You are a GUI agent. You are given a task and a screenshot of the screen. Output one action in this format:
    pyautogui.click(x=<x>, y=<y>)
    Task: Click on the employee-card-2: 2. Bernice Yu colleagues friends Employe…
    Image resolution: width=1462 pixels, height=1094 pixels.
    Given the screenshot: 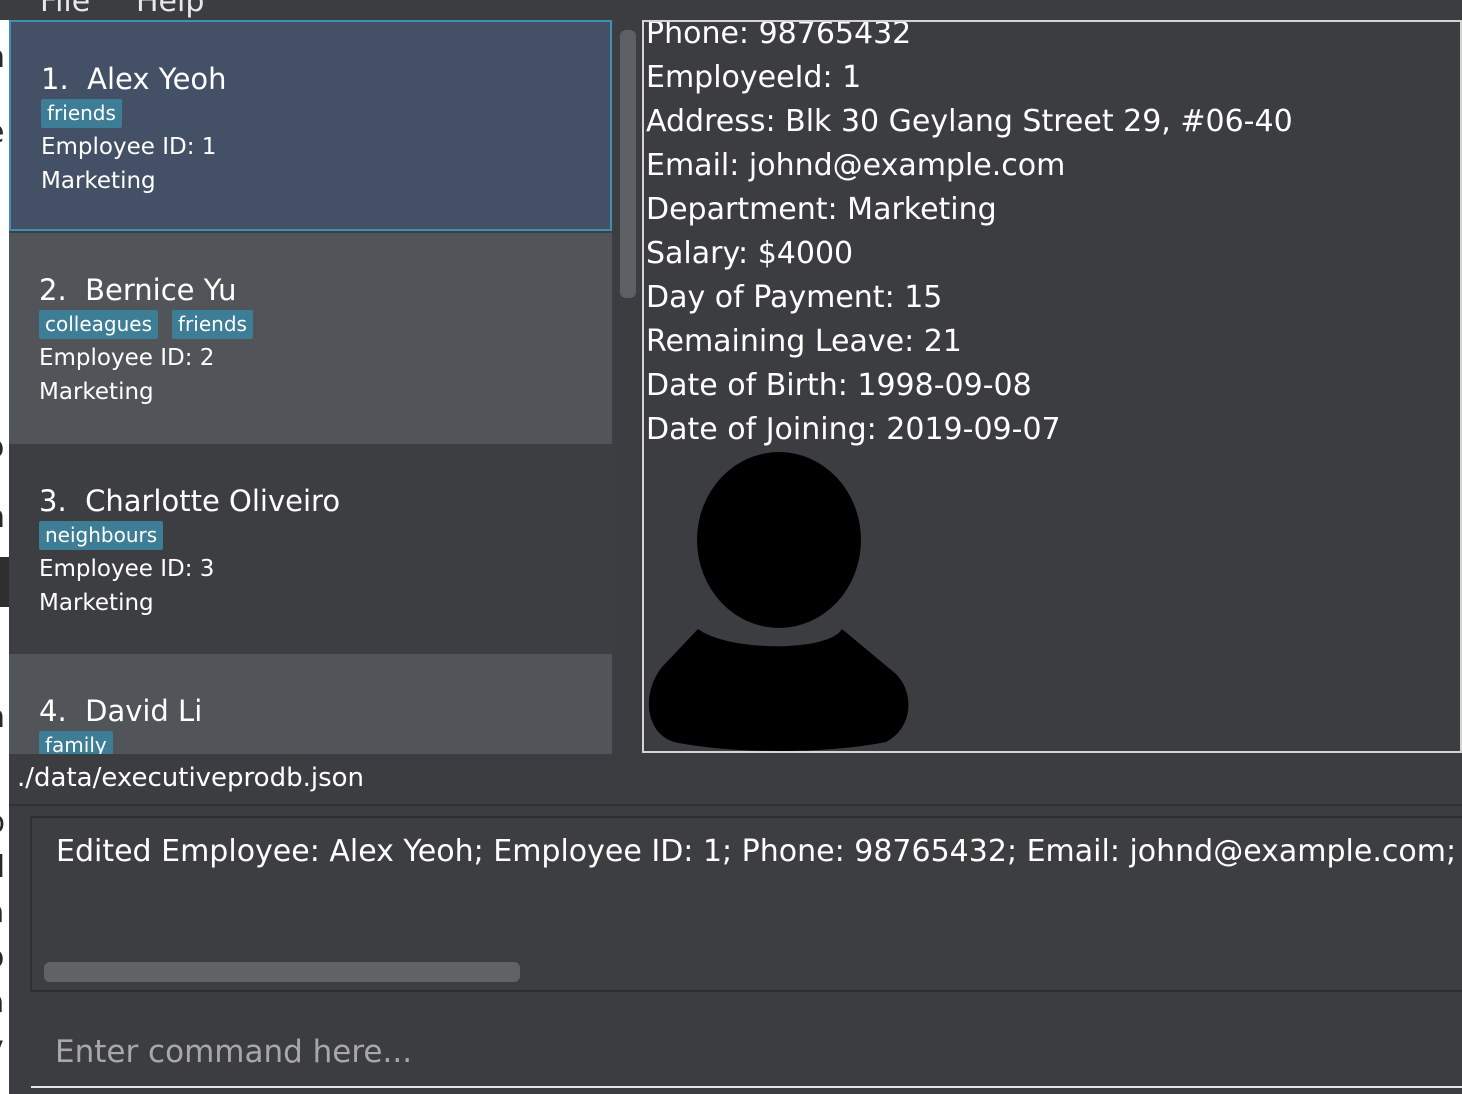 What is the action you would take?
    pyautogui.click(x=310, y=338)
    